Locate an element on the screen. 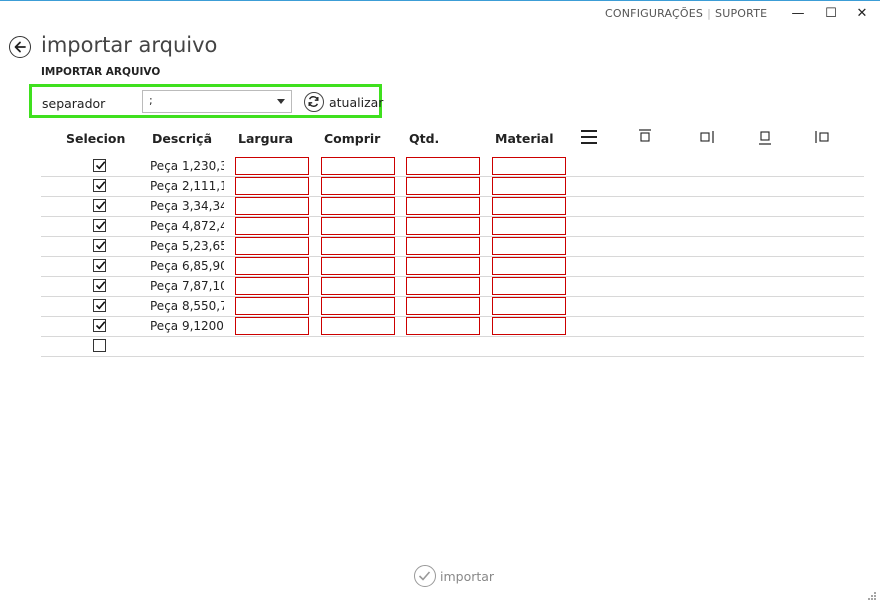  back-button is located at coordinates (20, 47).